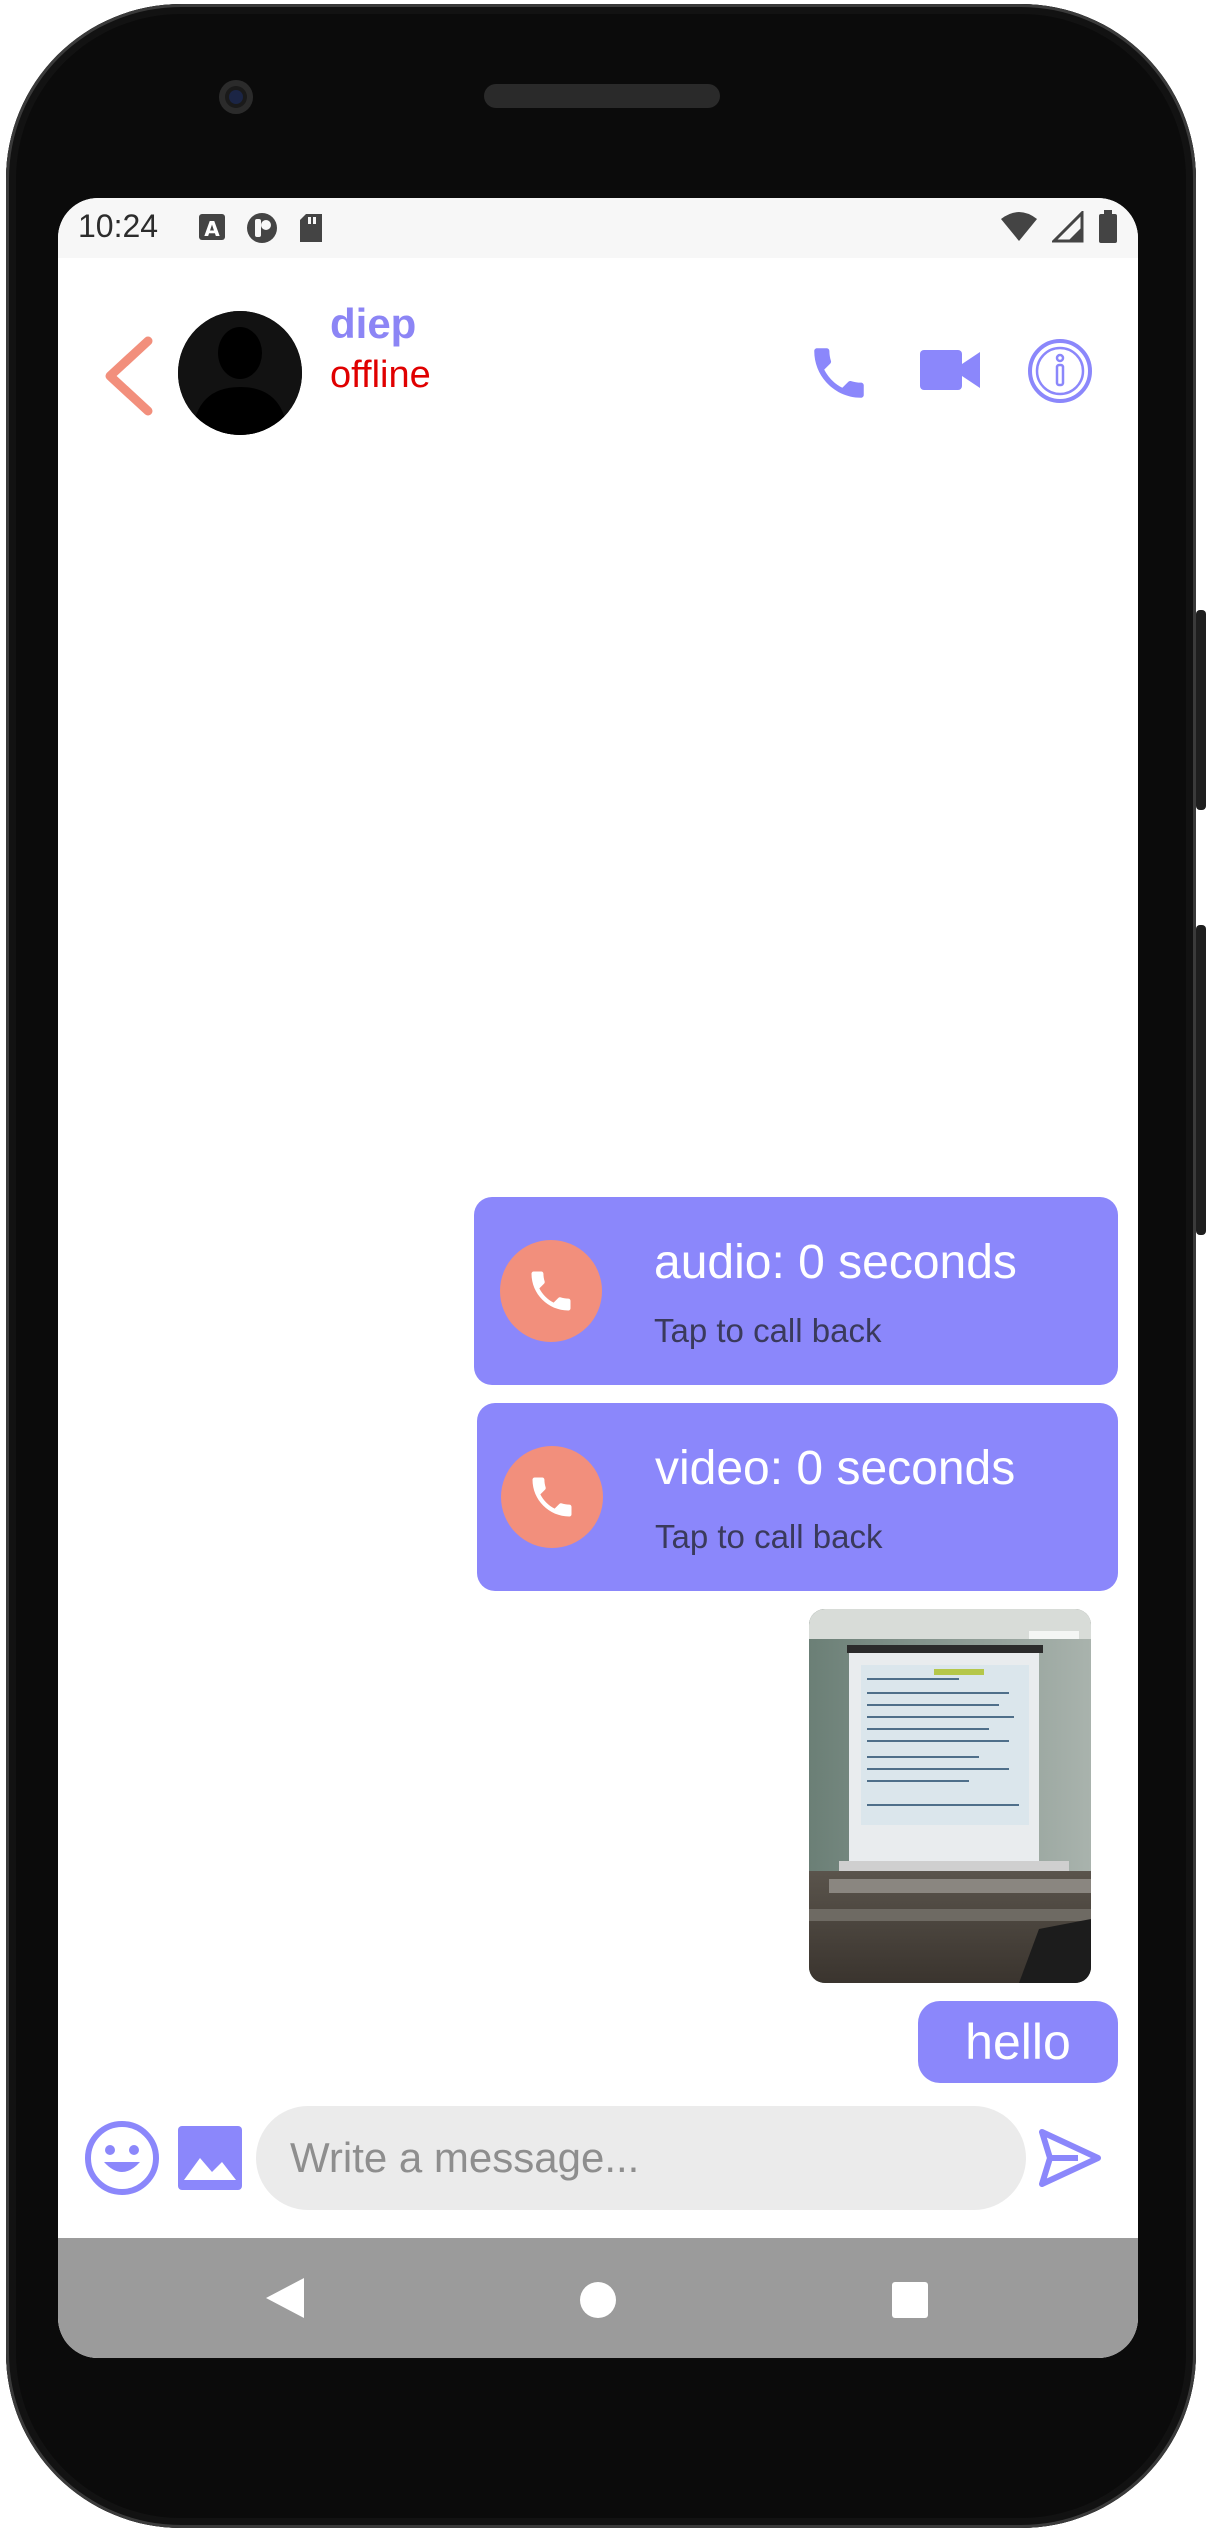  Describe the element at coordinates (835, 1262) in the screenshot. I see `call-title: audio: 0 seconds` at that location.